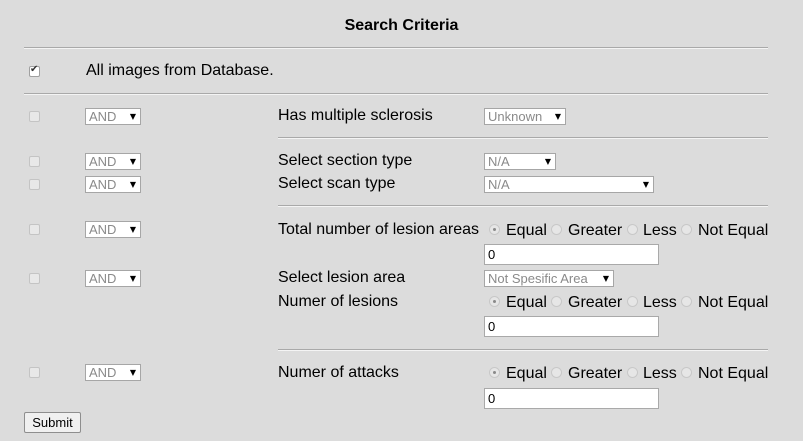  What do you see at coordinates (494, 372) in the screenshot?
I see `attacks-equal-radio` at bounding box center [494, 372].